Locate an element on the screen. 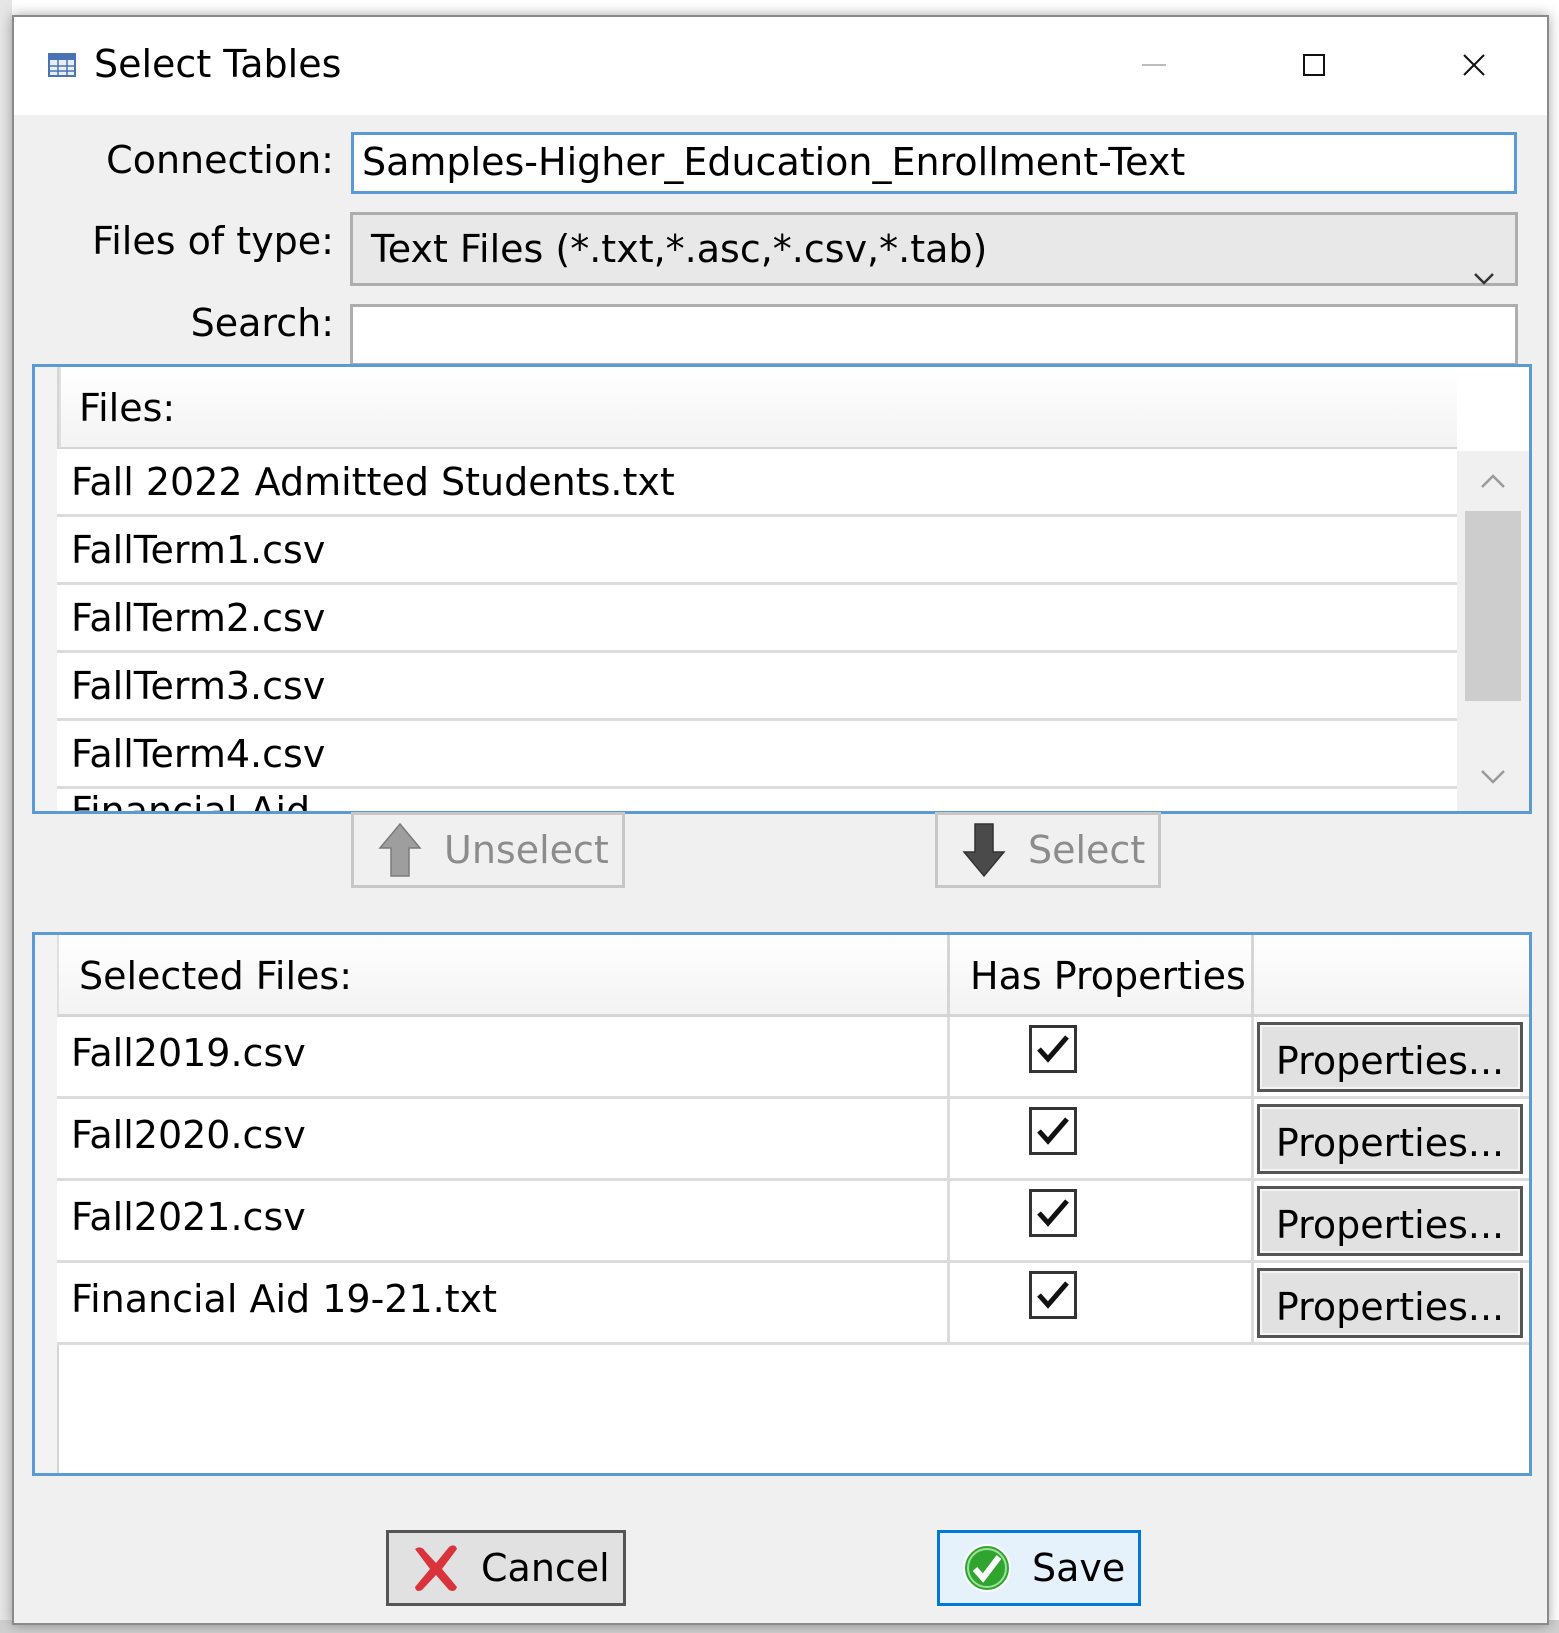  files-scrollbar is located at coordinates (1493, 631).